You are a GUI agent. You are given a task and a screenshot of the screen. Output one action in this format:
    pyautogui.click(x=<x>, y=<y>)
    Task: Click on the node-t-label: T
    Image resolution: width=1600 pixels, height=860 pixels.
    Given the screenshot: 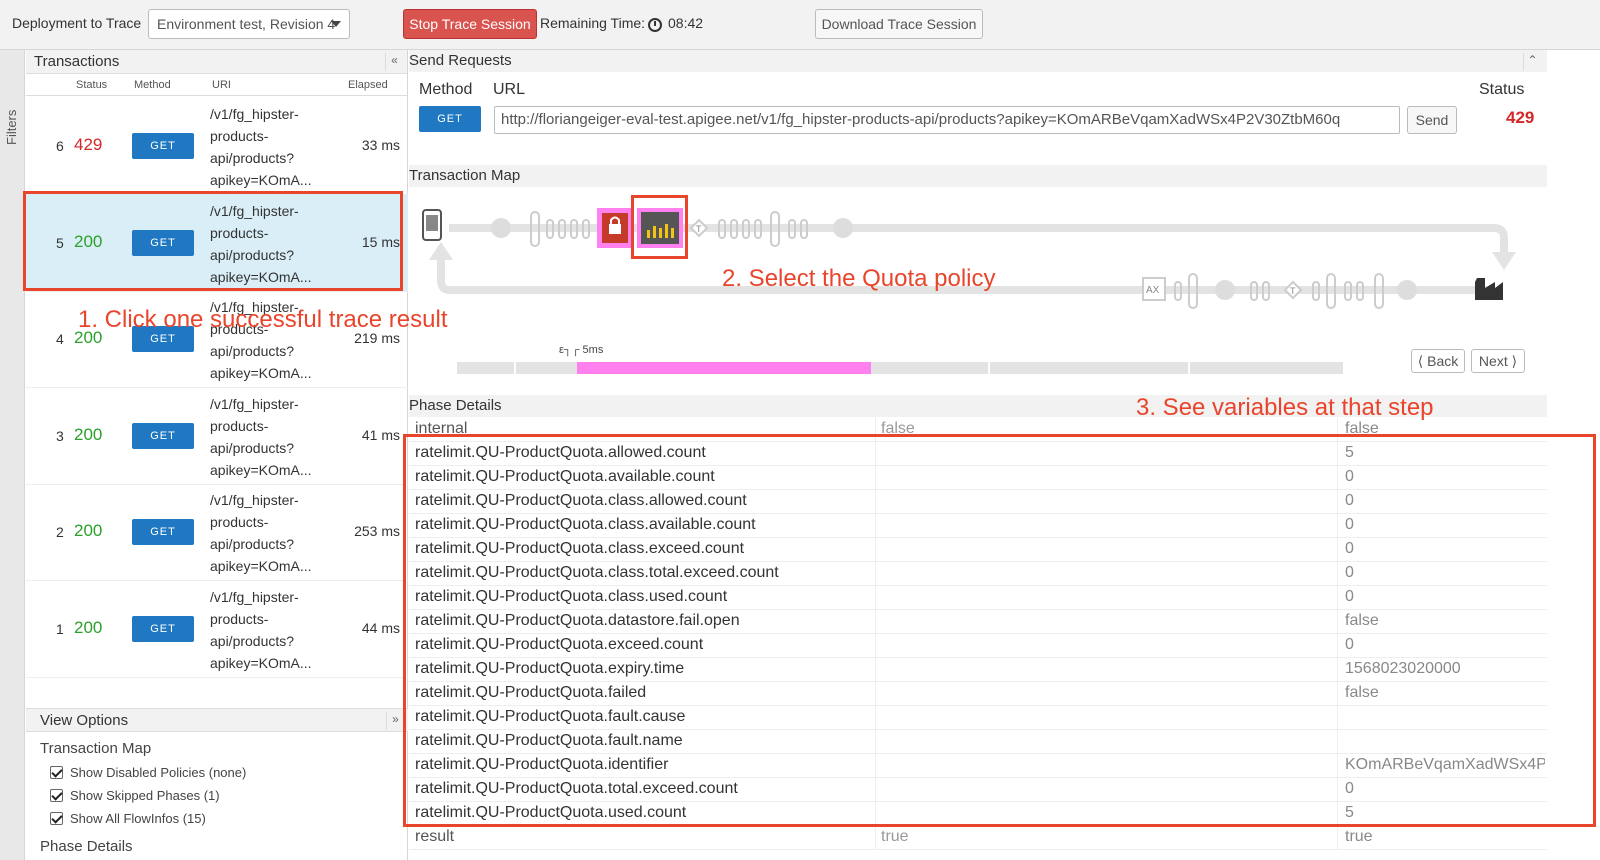 What is the action you would take?
    pyautogui.click(x=699, y=229)
    